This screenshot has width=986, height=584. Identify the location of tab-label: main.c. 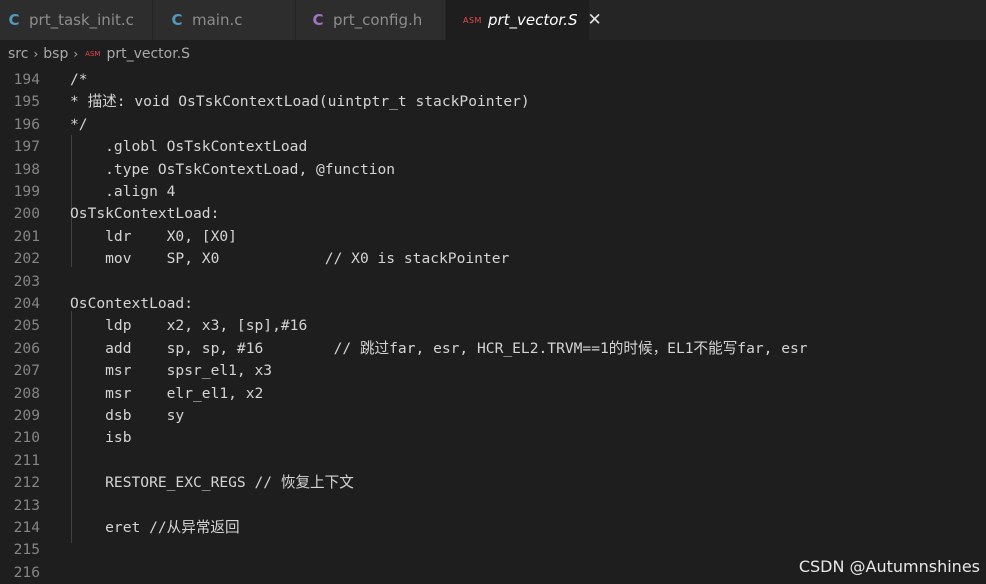
(217, 20).